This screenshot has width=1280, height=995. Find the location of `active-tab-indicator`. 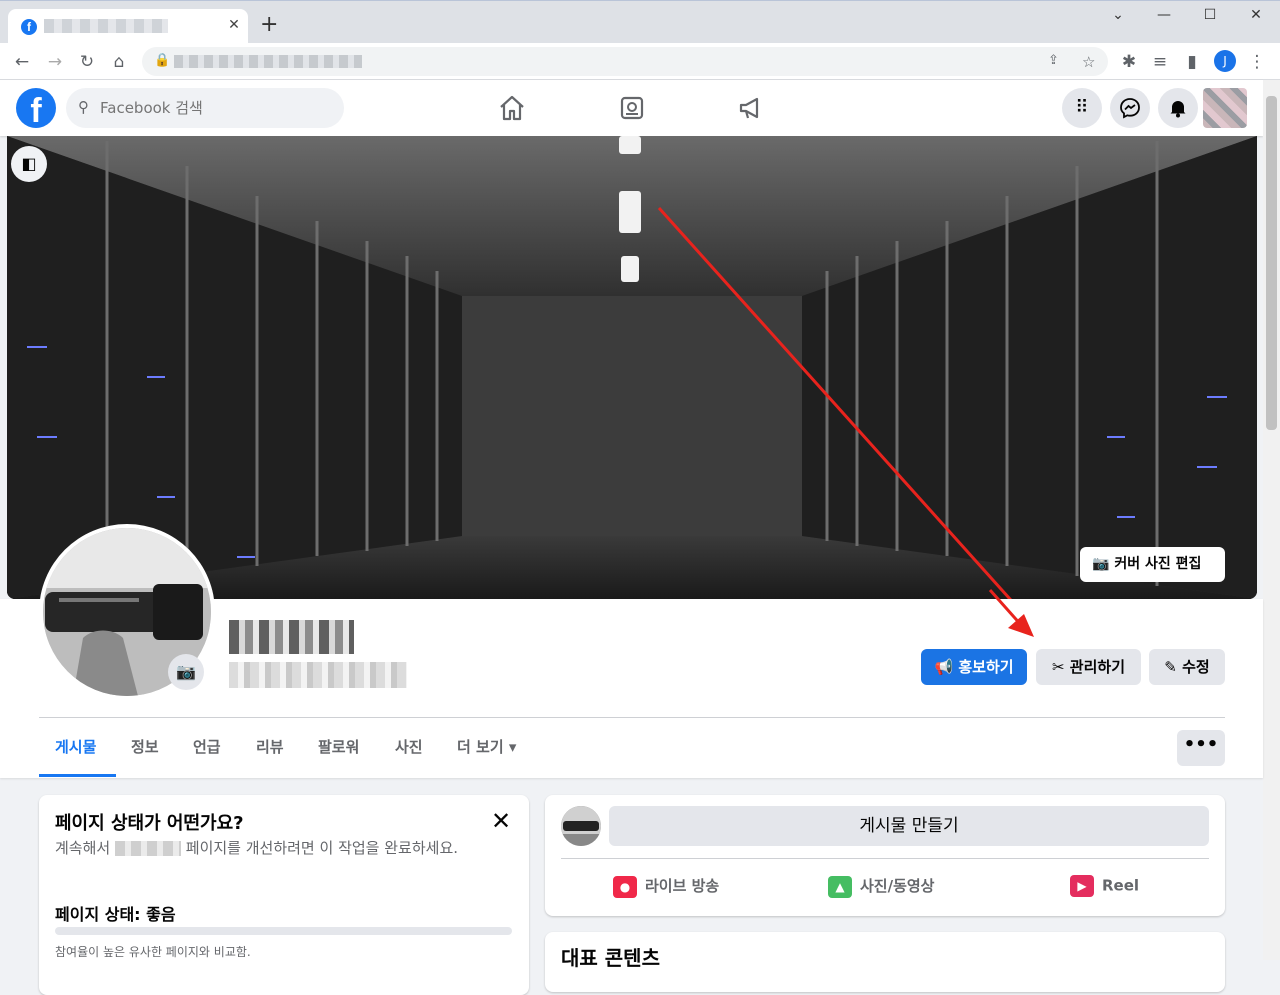

active-tab-indicator is located at coordinates (77, 775).